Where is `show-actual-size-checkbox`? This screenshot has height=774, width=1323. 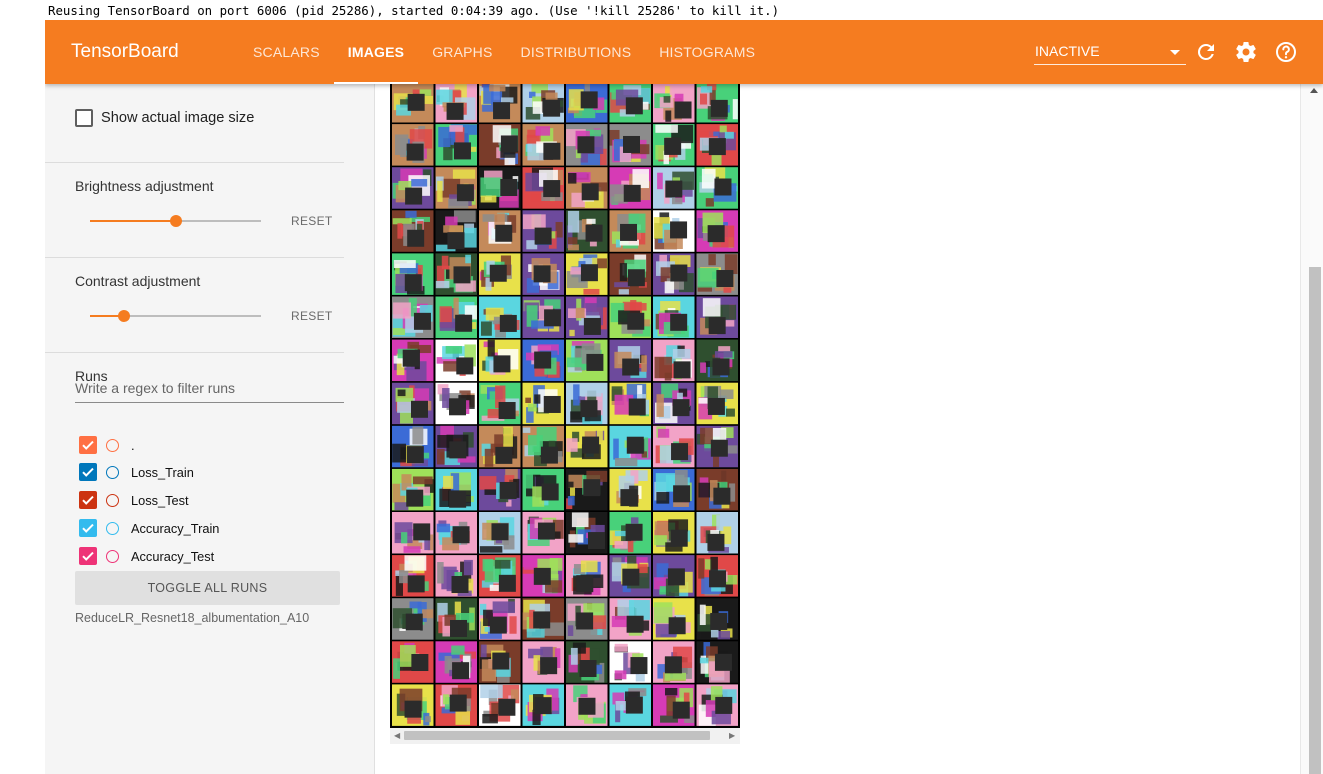 show-actual-size-checkbox is located at coordinates (84, 118).